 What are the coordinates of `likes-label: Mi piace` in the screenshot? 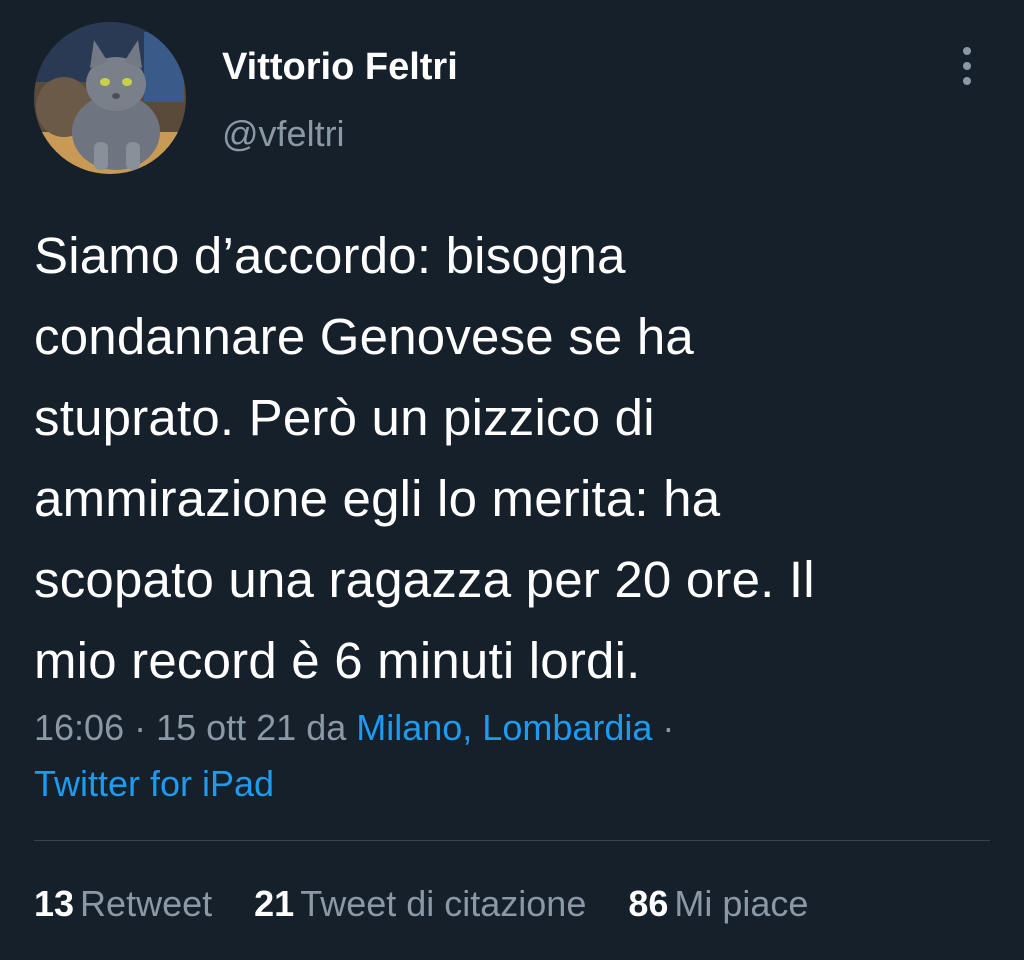 It's located at (741, 903).